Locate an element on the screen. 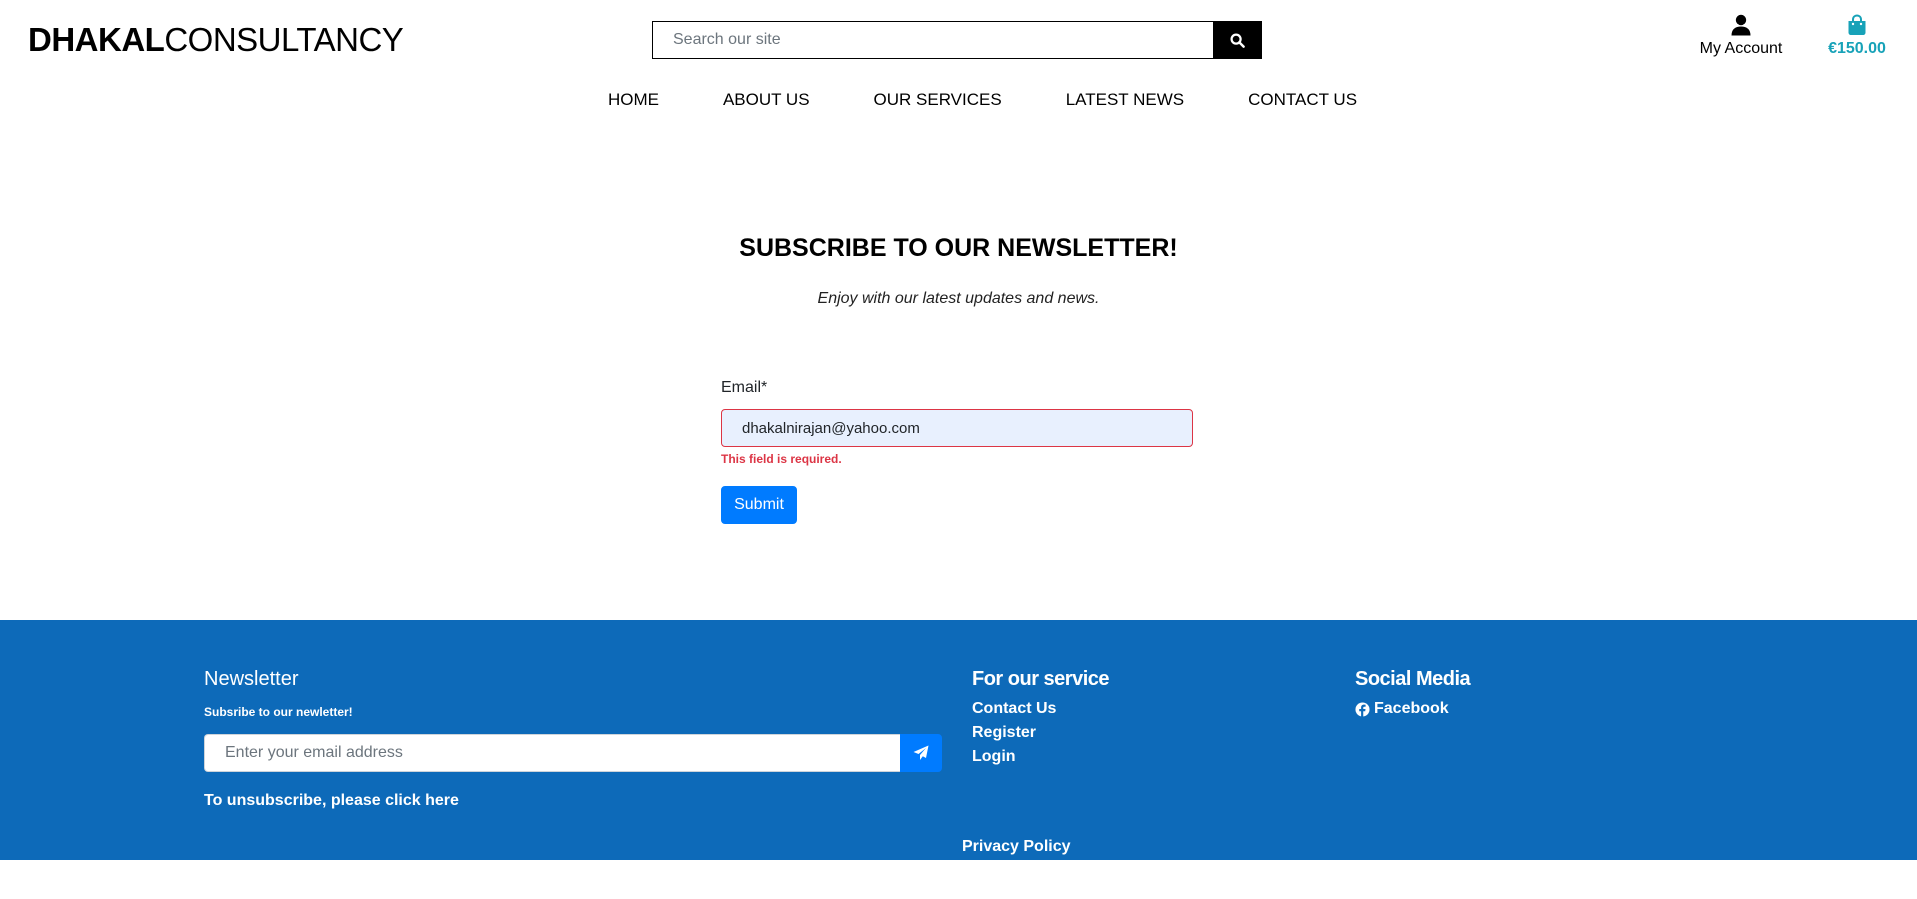  search-form is located at coordinates (957, 40).